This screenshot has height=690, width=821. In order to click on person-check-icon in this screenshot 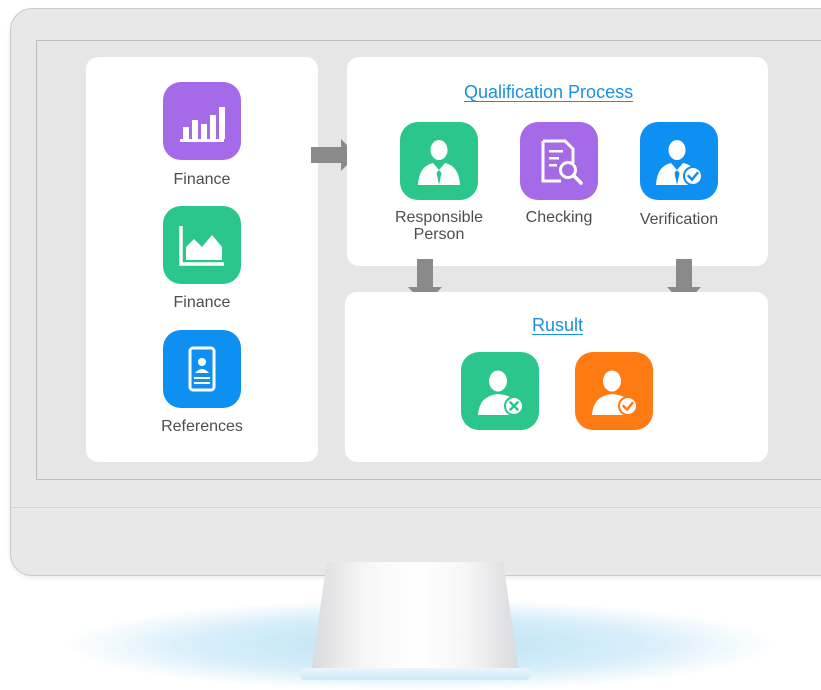, I will do `click(679, 163)`.